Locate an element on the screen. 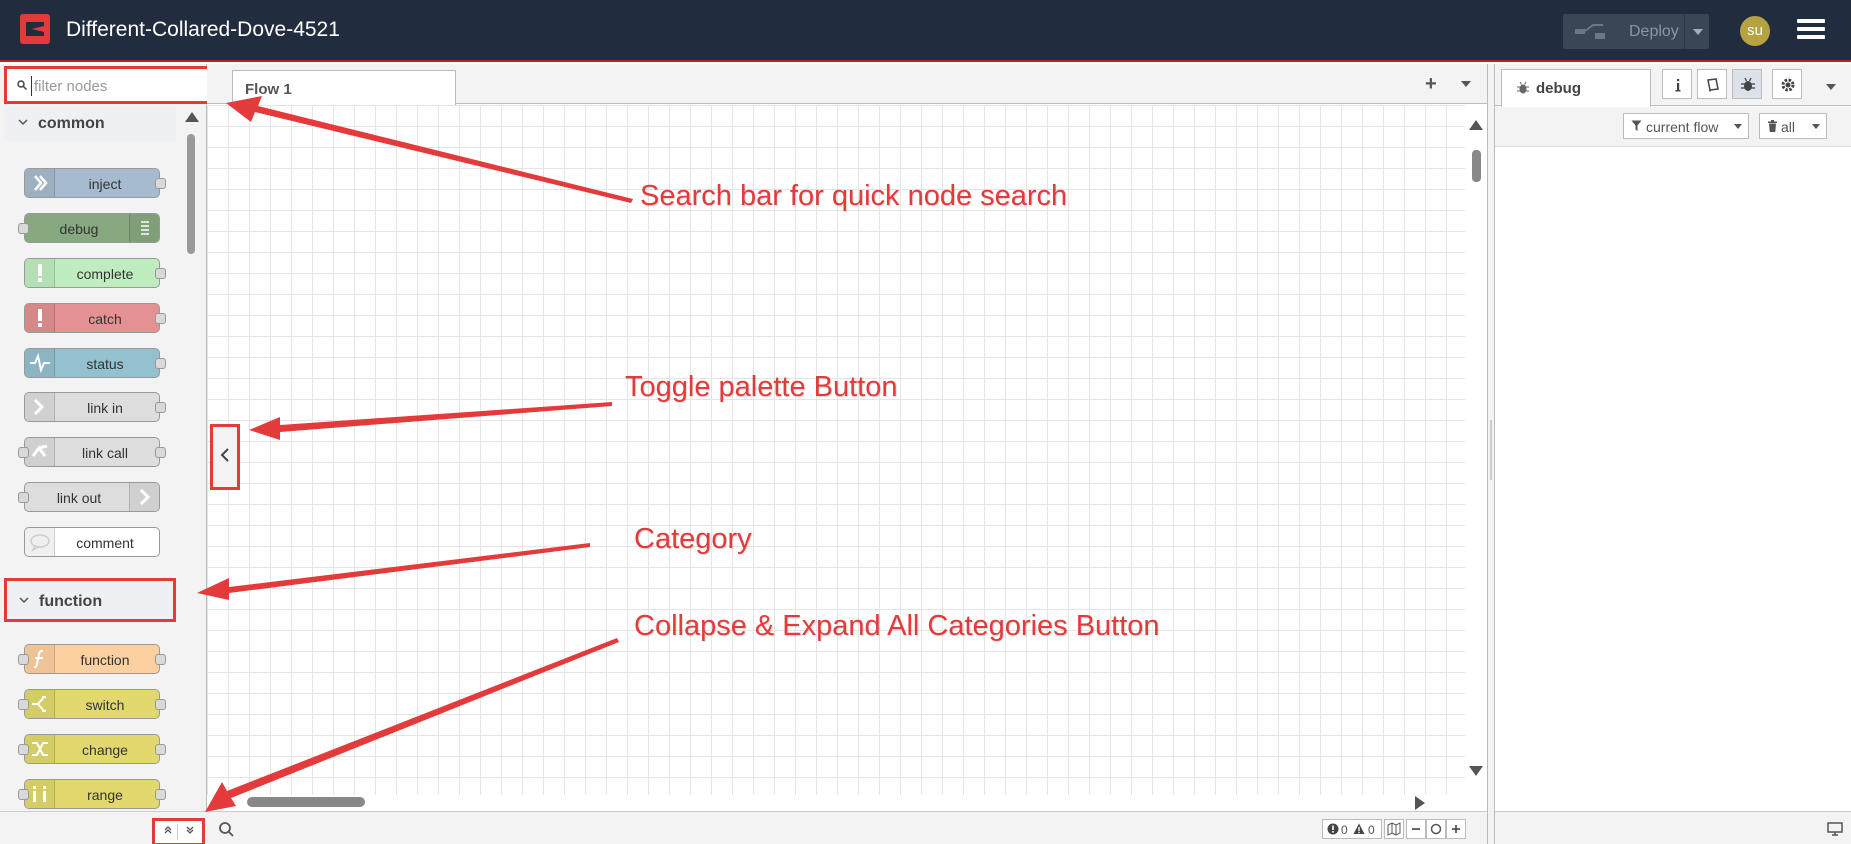  sidebar-tabs: debug is located at coordinates (1673, 85).